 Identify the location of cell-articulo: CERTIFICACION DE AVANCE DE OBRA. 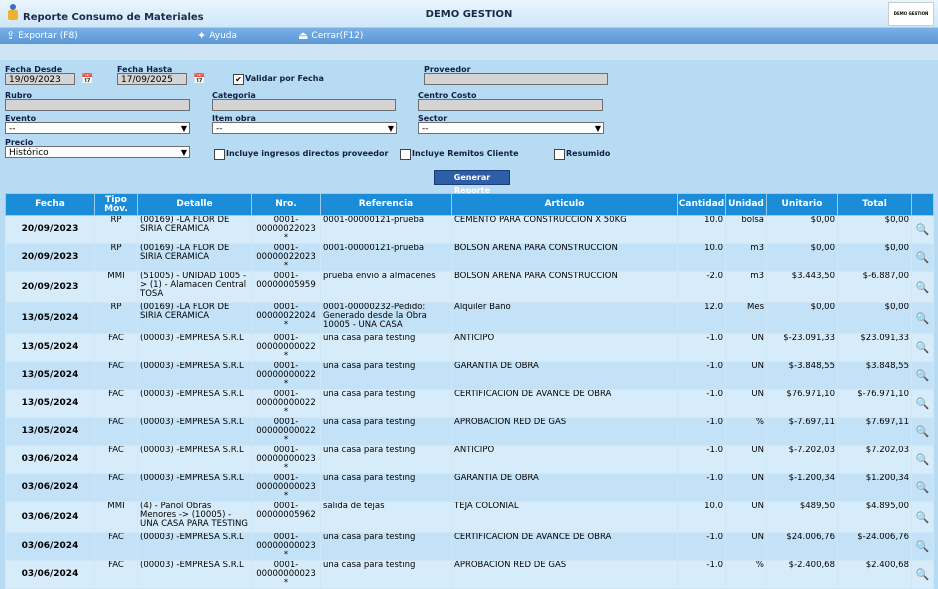
(564, 546).